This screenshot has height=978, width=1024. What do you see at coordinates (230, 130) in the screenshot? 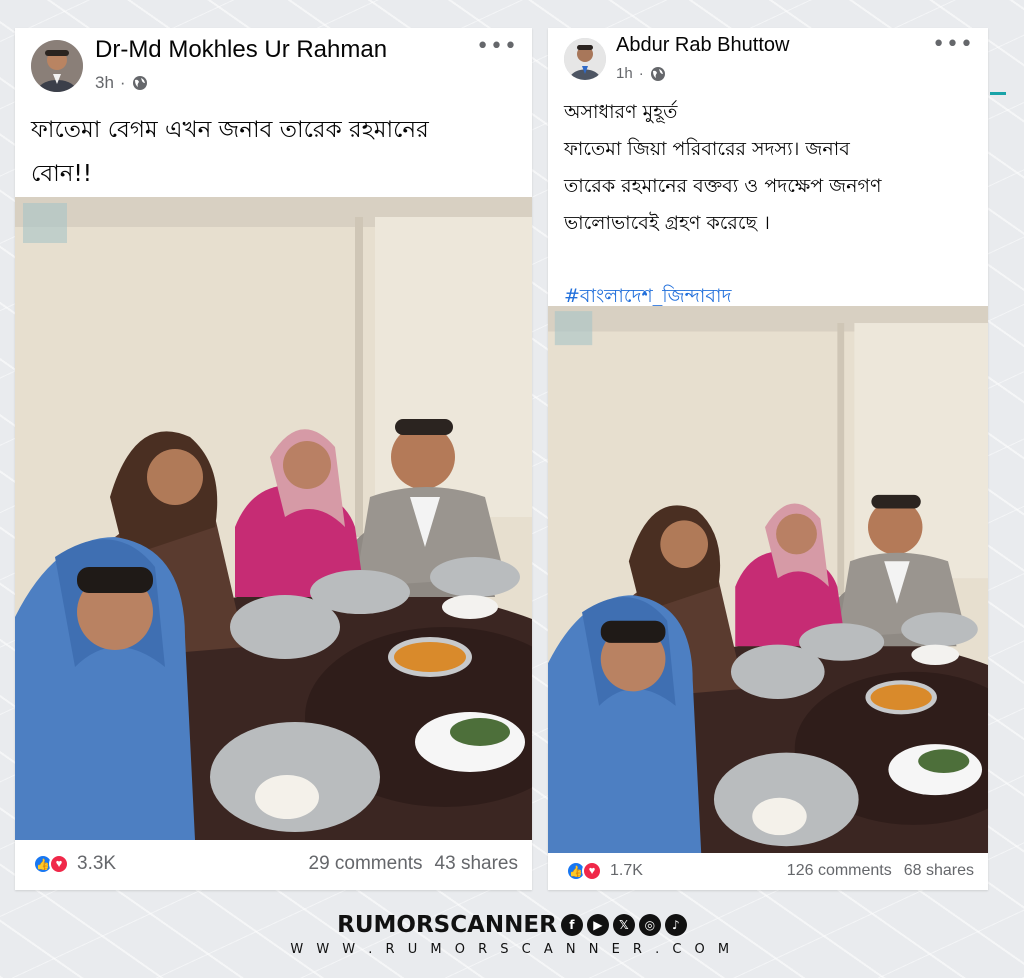
I see `post-text-line: ফাতেমা বেগম এখন জনাব তারেক রহমানের` at bounding box center [230, 130].